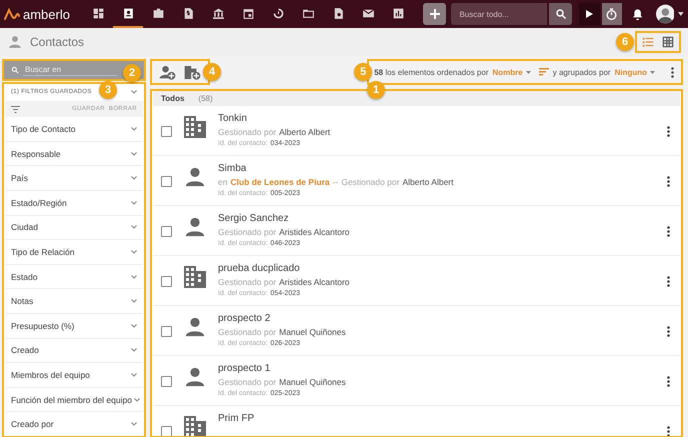 The width and height of the screenshot is (688, 437). I want to click on search-button, so click(560, 14).